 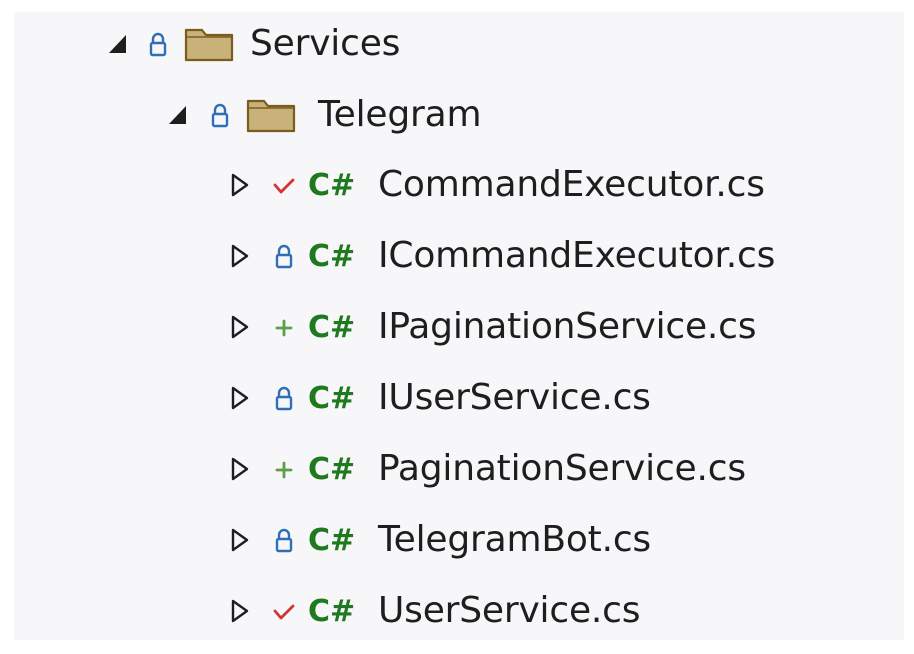 I want to click on tree-row-file: C# CommandExecutor.cs, so click(x=459, y=185).